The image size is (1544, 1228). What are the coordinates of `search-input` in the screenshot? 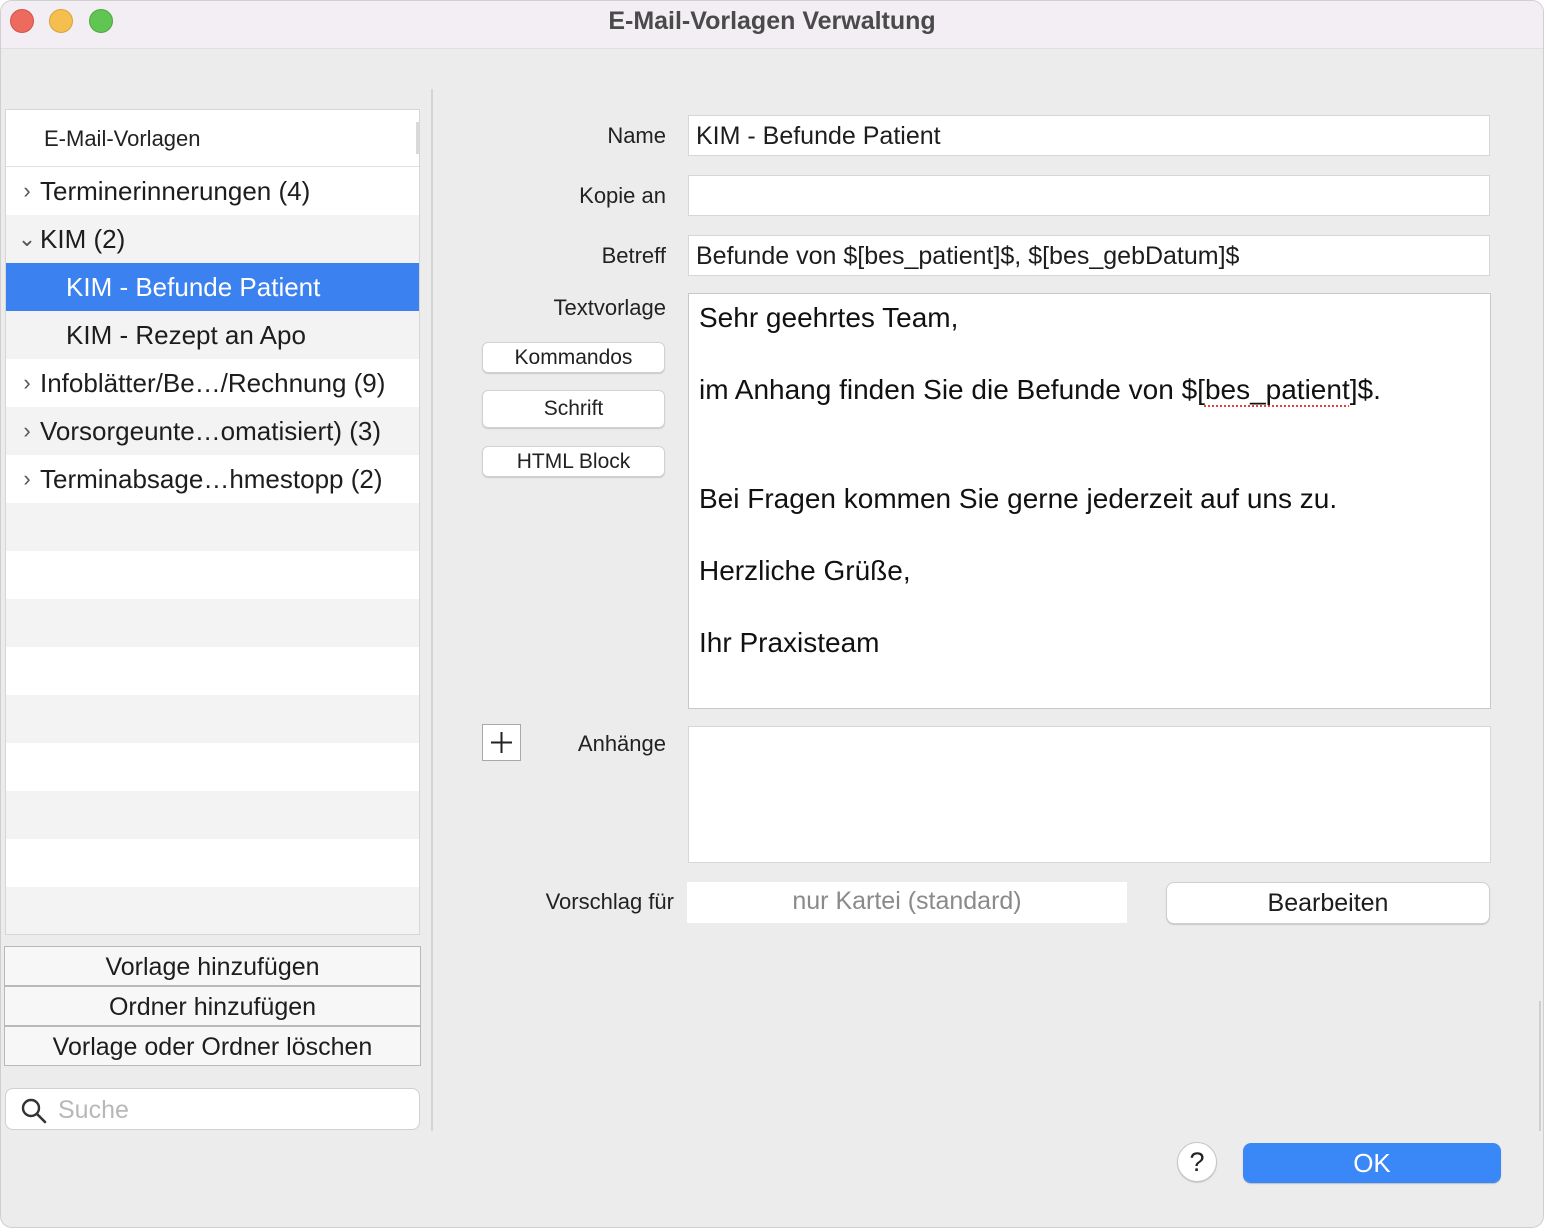 It's located at (233, 1110).